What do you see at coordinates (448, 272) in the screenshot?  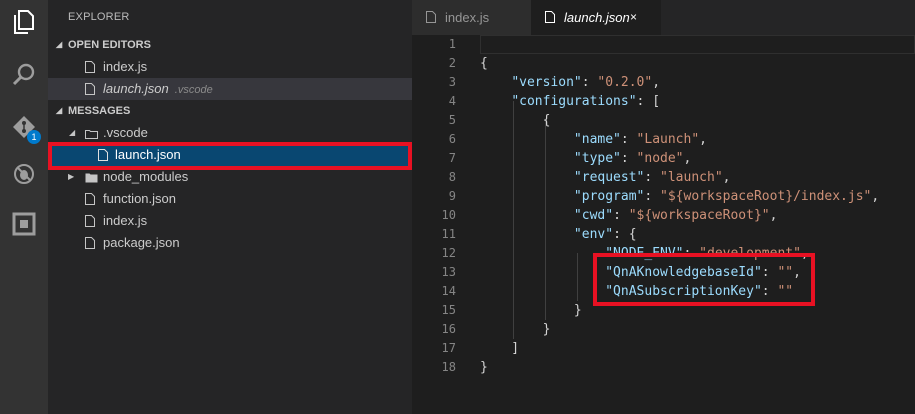 I see `line-number: 13` at bounding box center [448, 272].